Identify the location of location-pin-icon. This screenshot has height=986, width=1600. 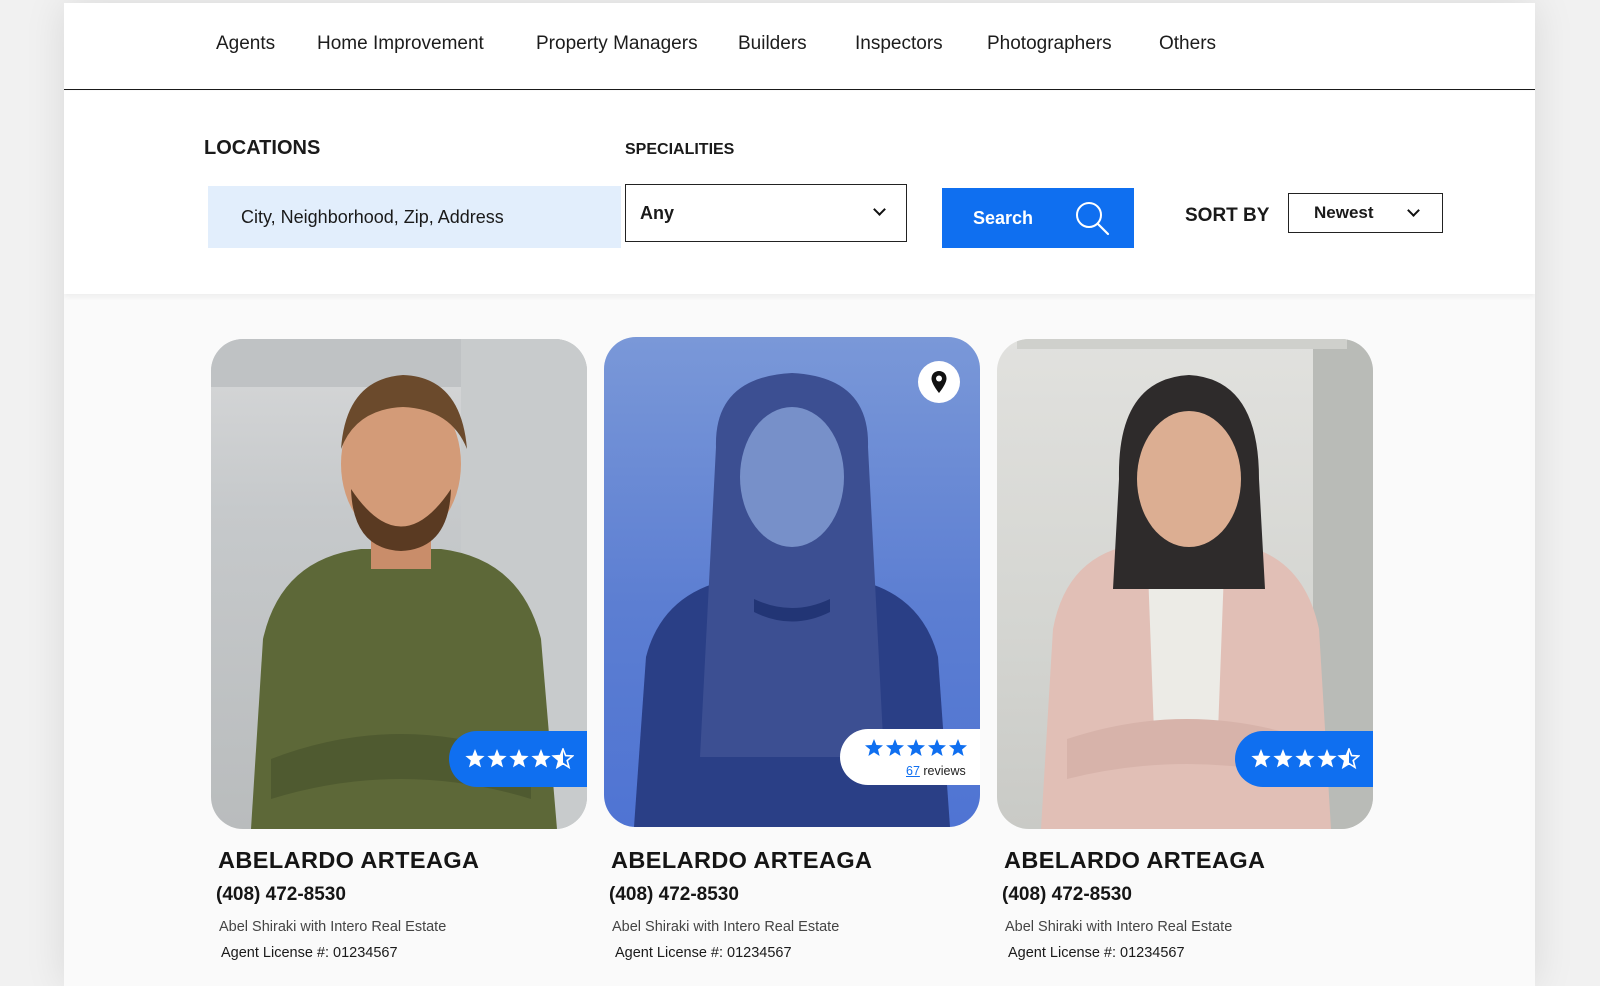
(939, 382).